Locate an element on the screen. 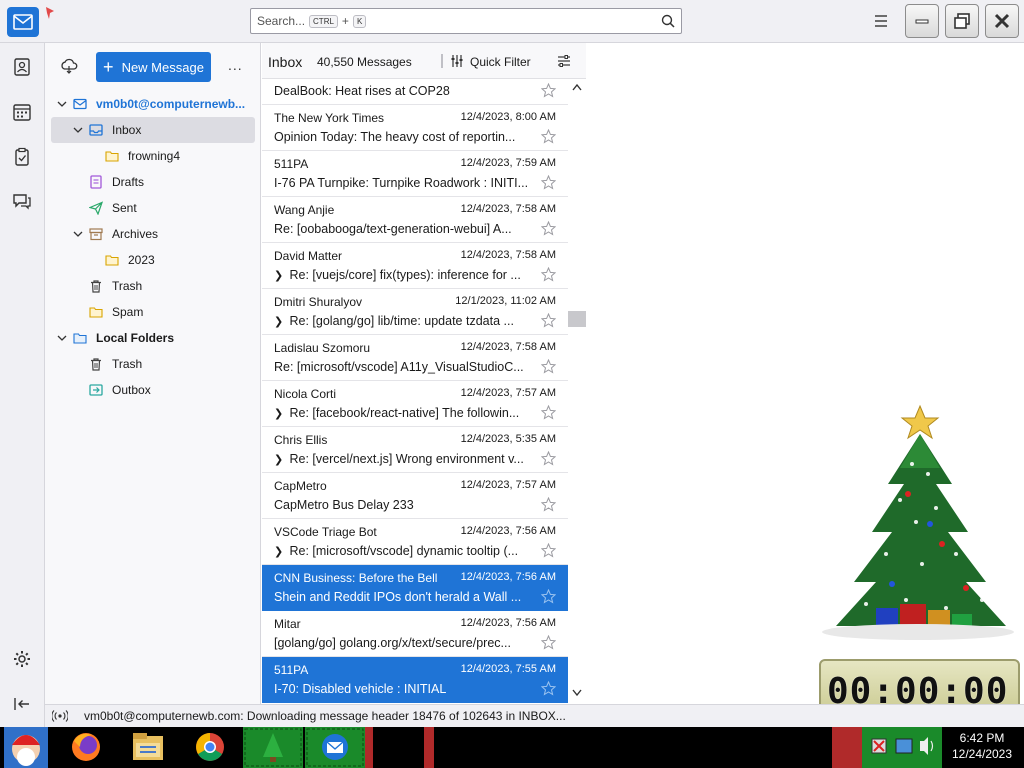 The image size is (1024, 768). app-menu-icon is located at coordinates (881, 21).